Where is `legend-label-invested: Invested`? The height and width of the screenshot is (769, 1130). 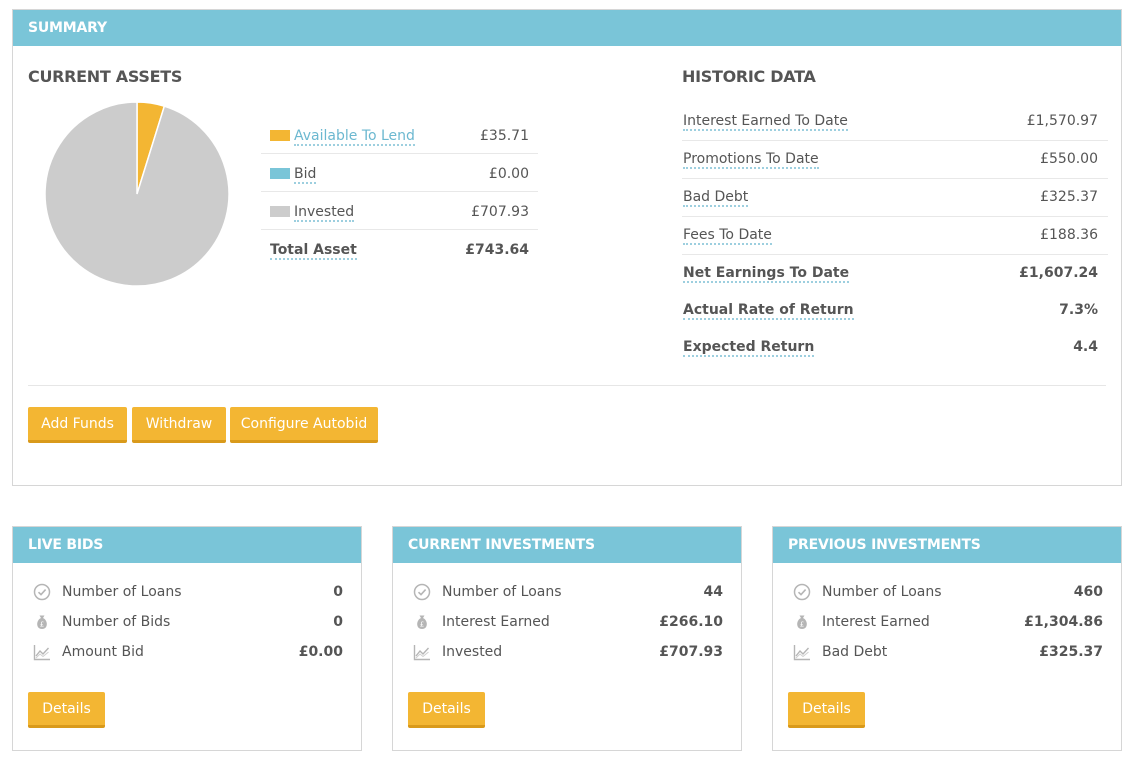 legend-label-invested: Invested is located at coordinates (324, 213).